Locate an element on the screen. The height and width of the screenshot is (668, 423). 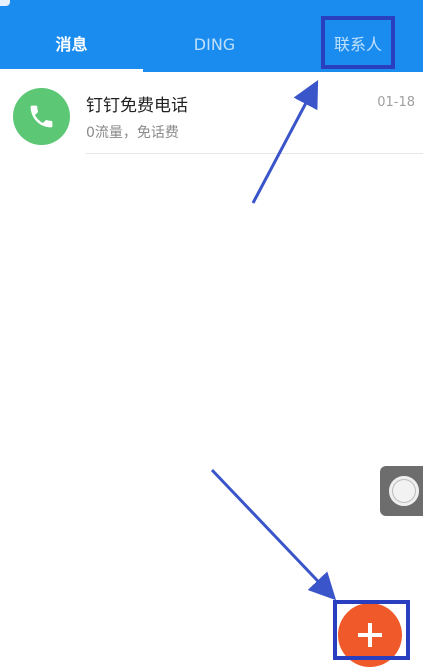
list-item: 钉钉免费电话 0流量，免话费 01-18 is located at coordinates (211, 113).